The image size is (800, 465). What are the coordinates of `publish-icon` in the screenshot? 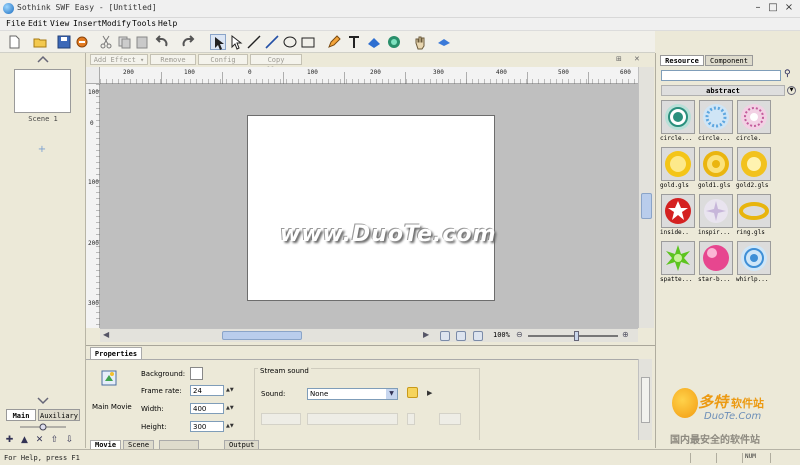 It's located at (82, 42).